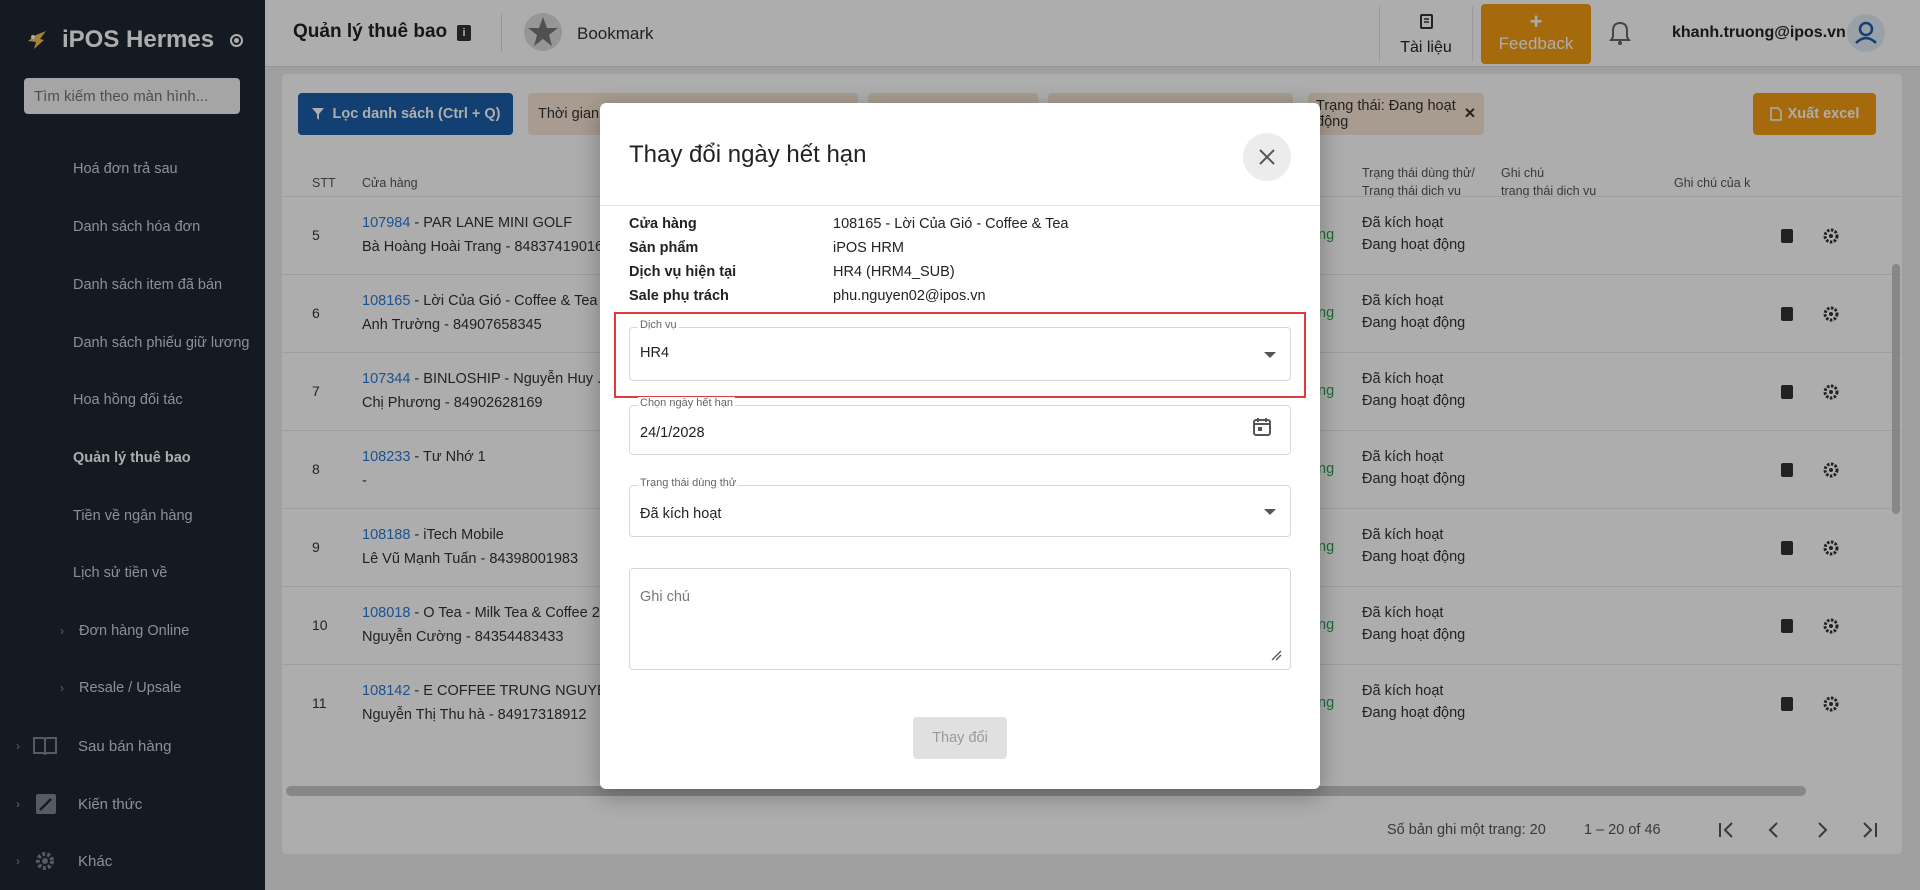 This screenshot has height=890, width=1920. I want to click on note-textarea: Ghi chú, so click(960, 619).